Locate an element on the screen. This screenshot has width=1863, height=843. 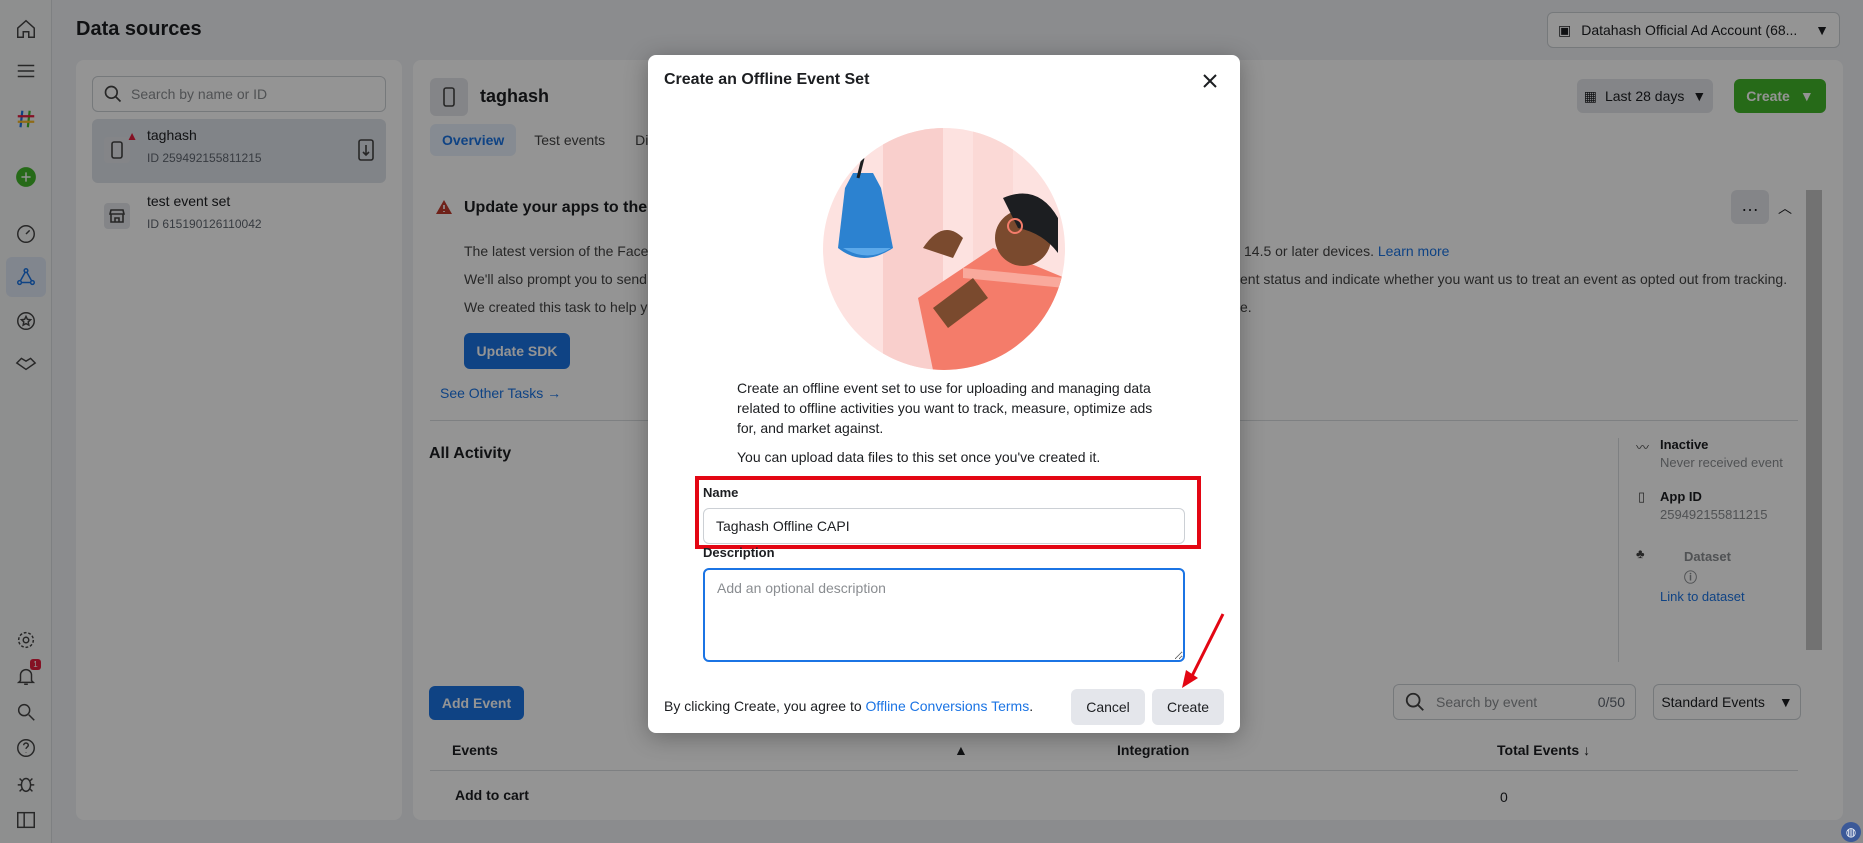
offline-conversions-terms-link: Offline Conversions Terms is located at coordinates (948, 706).